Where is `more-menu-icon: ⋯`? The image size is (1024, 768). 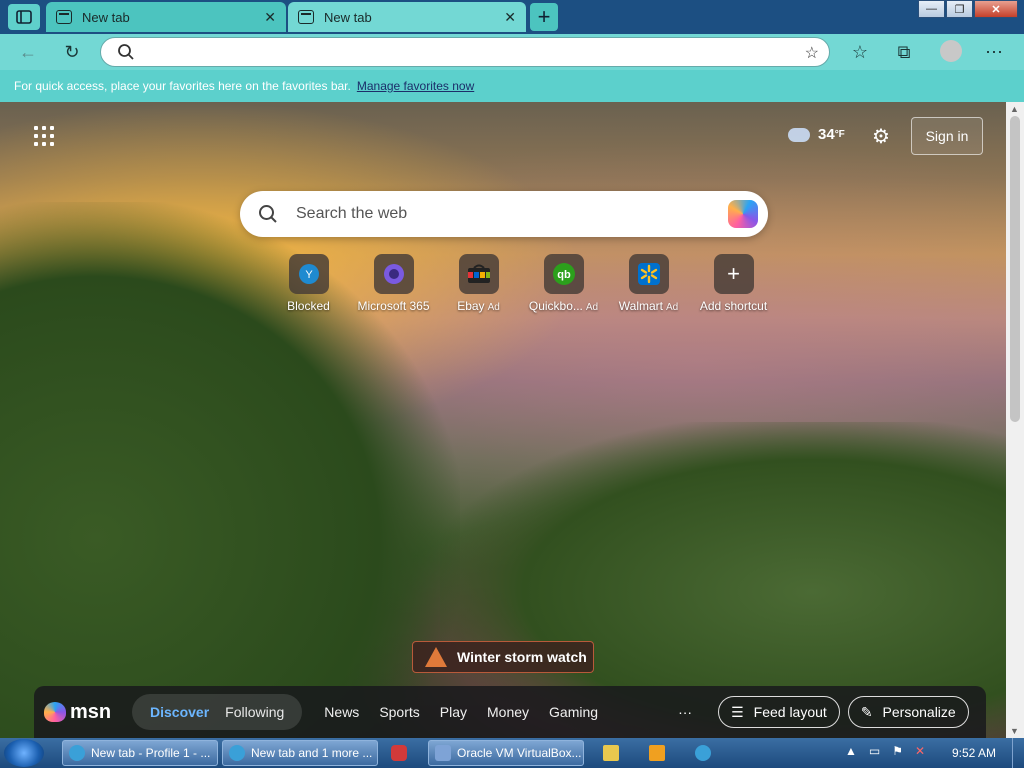 more-menu-icon: ⋯ is located at coordinates (994, 52).